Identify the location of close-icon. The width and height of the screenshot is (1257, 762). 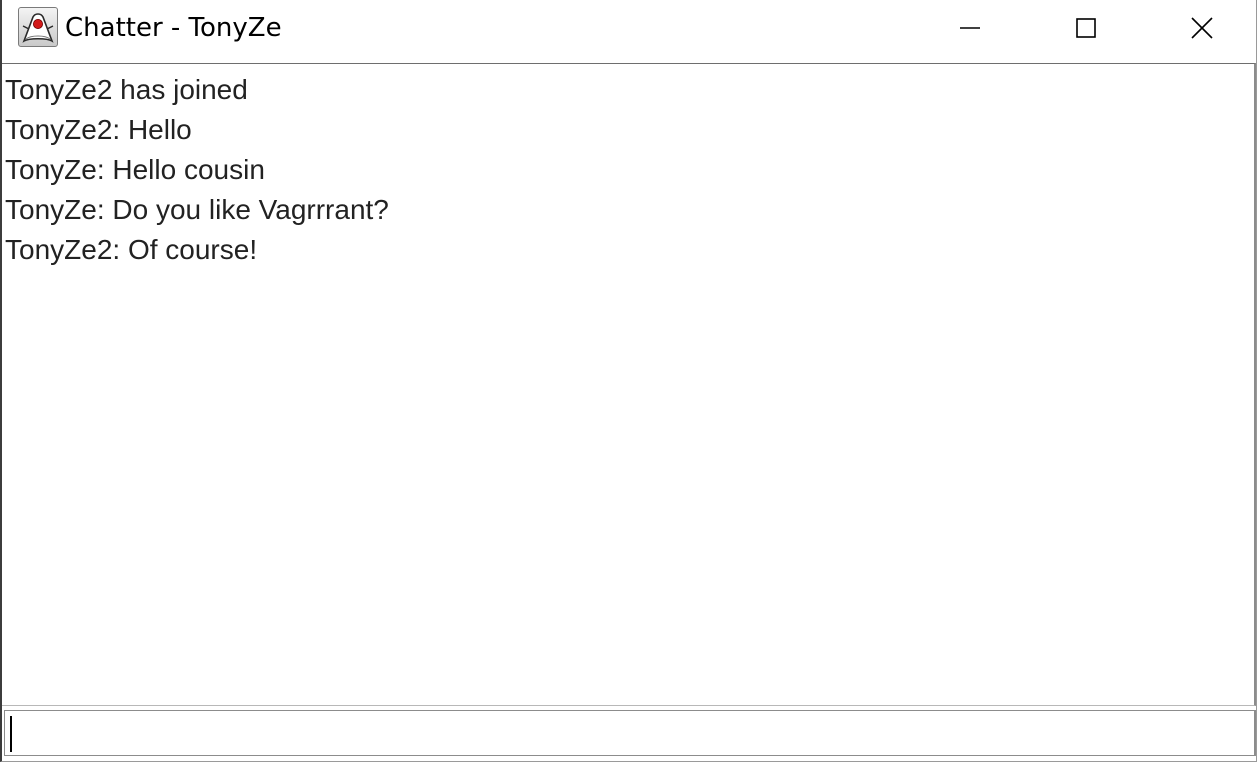
(1202, 28).